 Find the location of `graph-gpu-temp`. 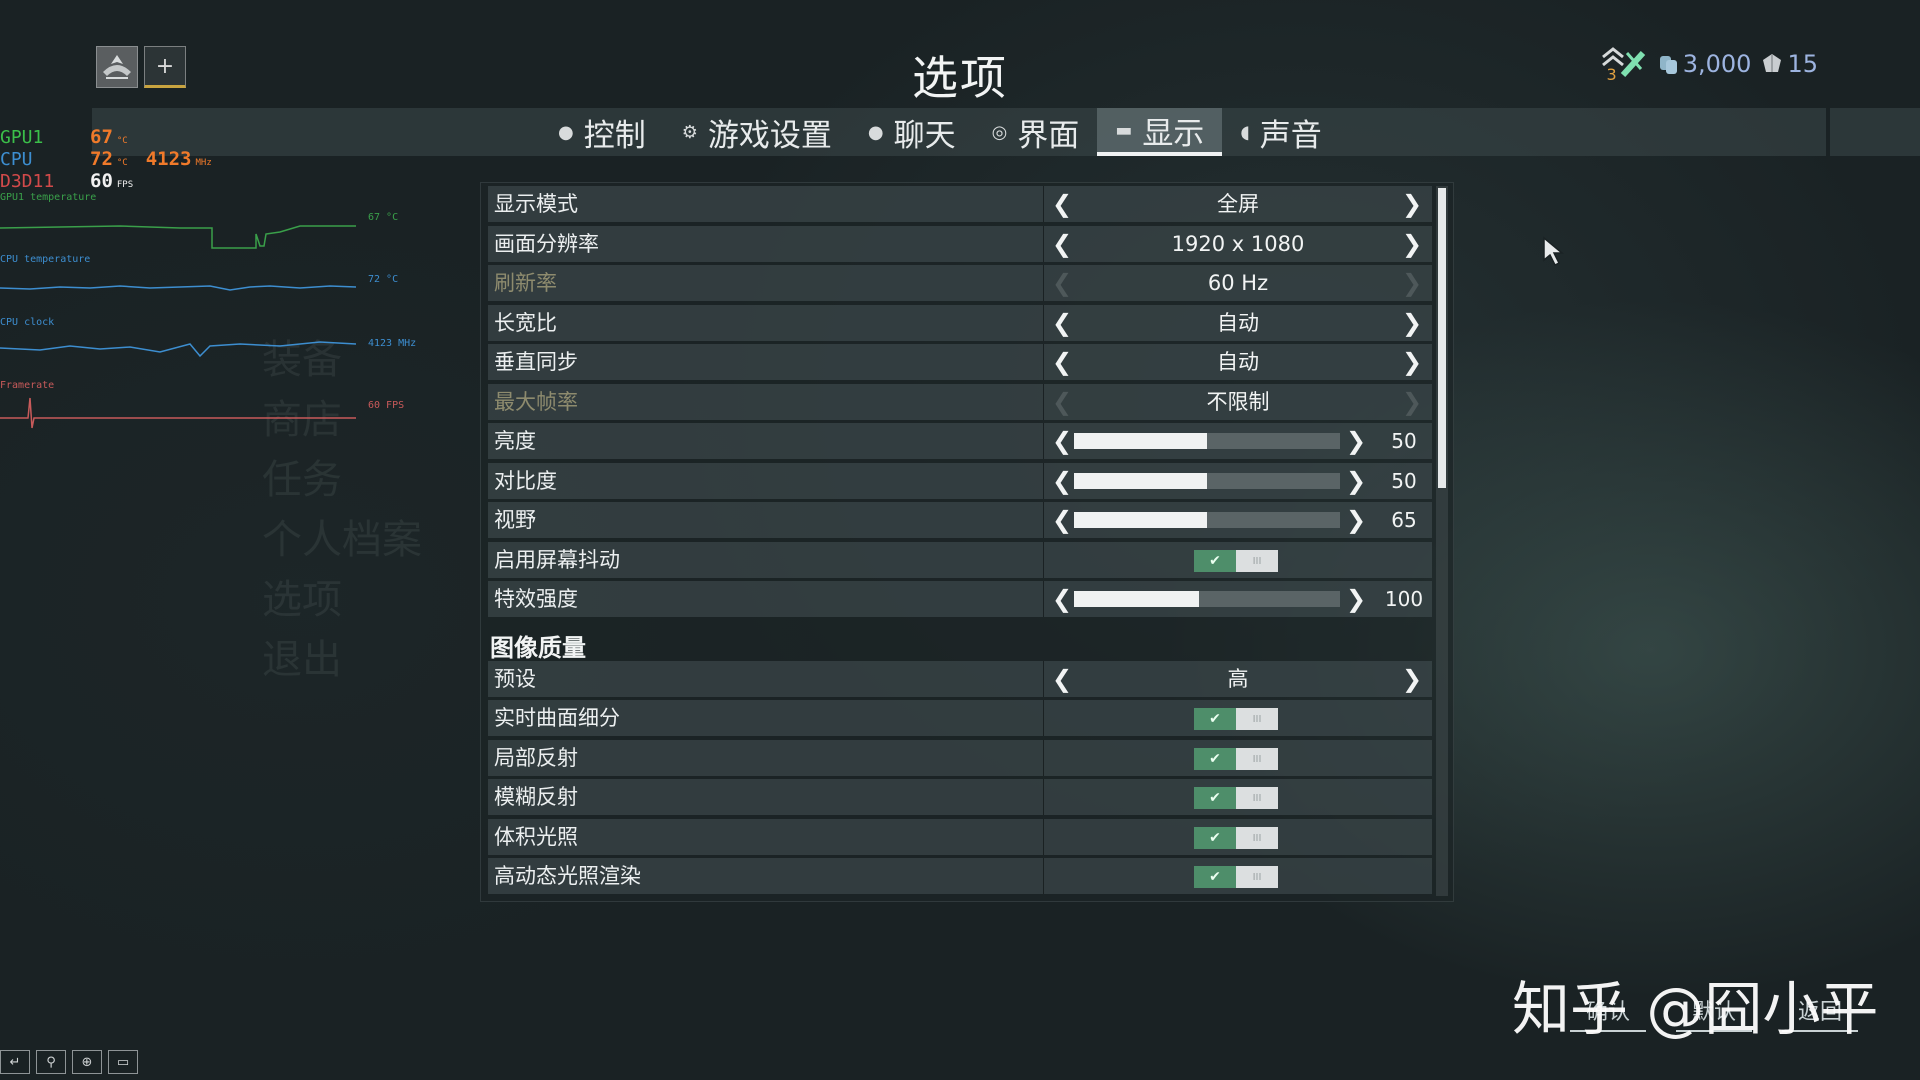

graph-gpu-temp is located at coordinates (178, 237).